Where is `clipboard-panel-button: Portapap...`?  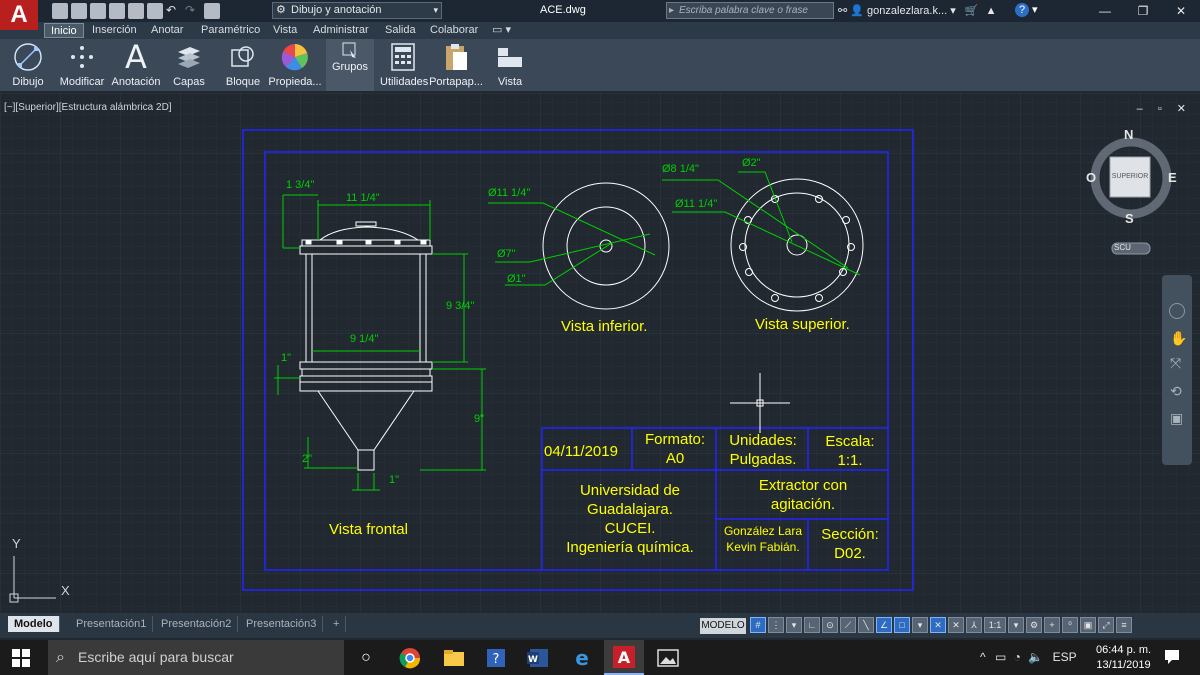 clipboard-panel-button: Portapap... is located at coordinates (456, 65).